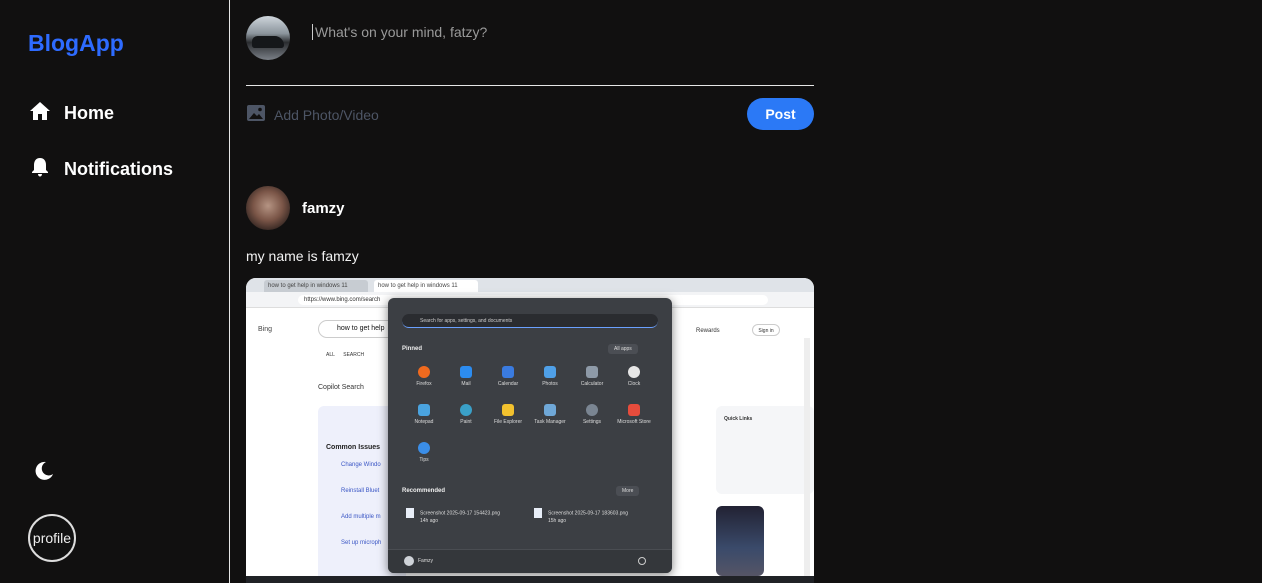 The height and width of the screenshot is (583, 1262). What do you see at coordinates (361, 517) in the screenshot?
I see `screenshot-link: Add multiple m` at bounding box center [361, 517].